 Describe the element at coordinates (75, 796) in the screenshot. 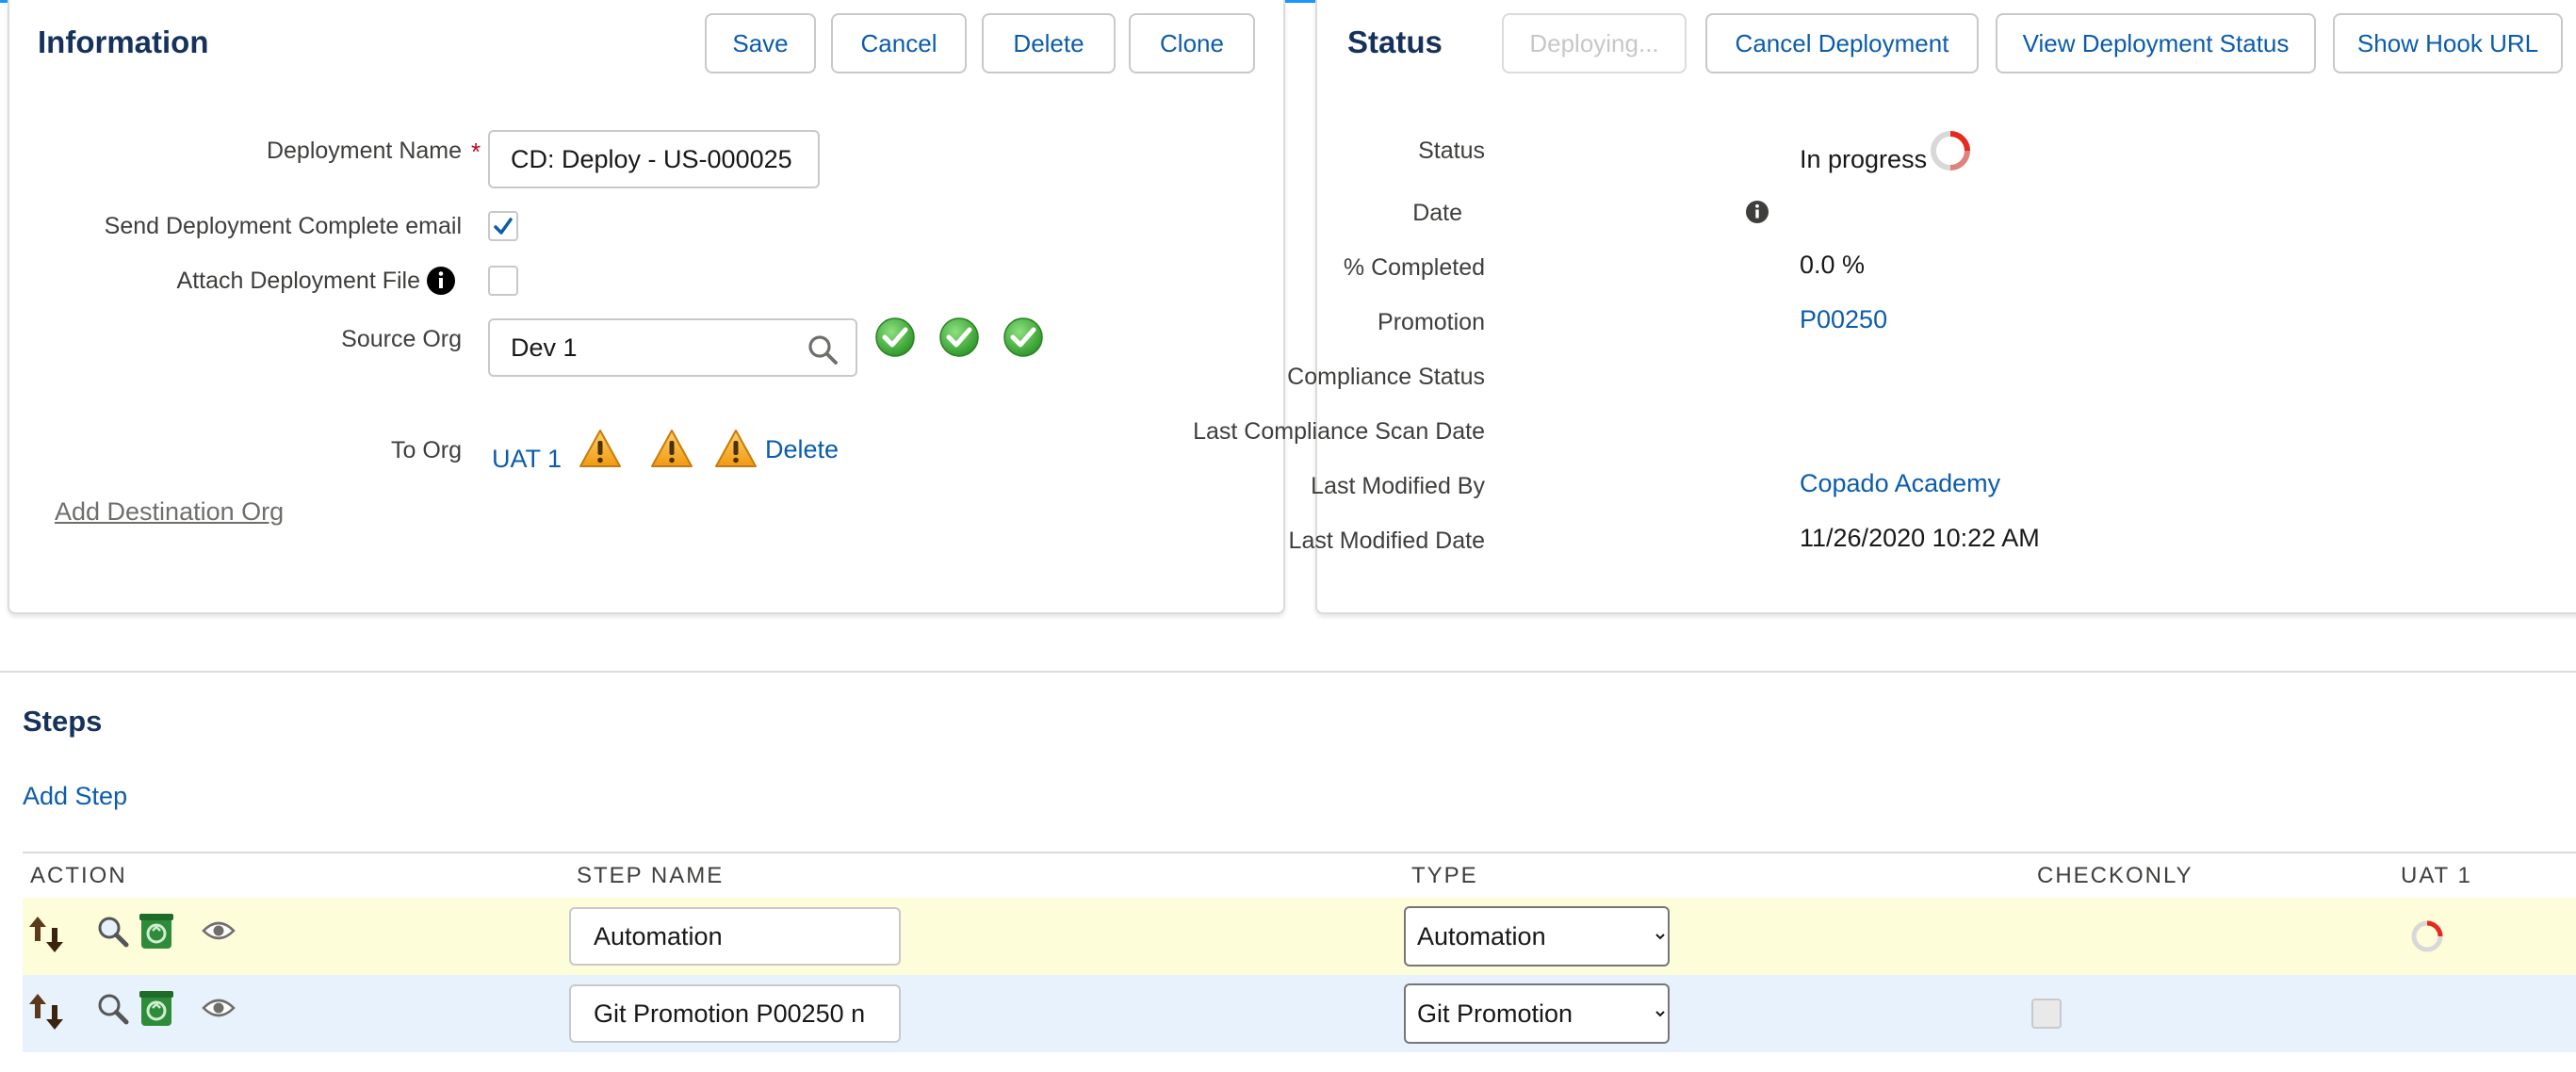

I see `add-step-link: Add Step` at that location.